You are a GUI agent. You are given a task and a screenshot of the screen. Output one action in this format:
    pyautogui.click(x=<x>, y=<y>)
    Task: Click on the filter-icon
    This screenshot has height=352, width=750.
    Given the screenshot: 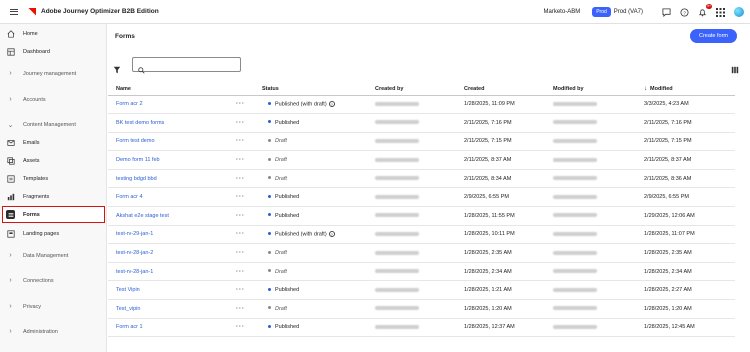 What is the action you would take?
    pyautogui.click(x=117, y=67)
    